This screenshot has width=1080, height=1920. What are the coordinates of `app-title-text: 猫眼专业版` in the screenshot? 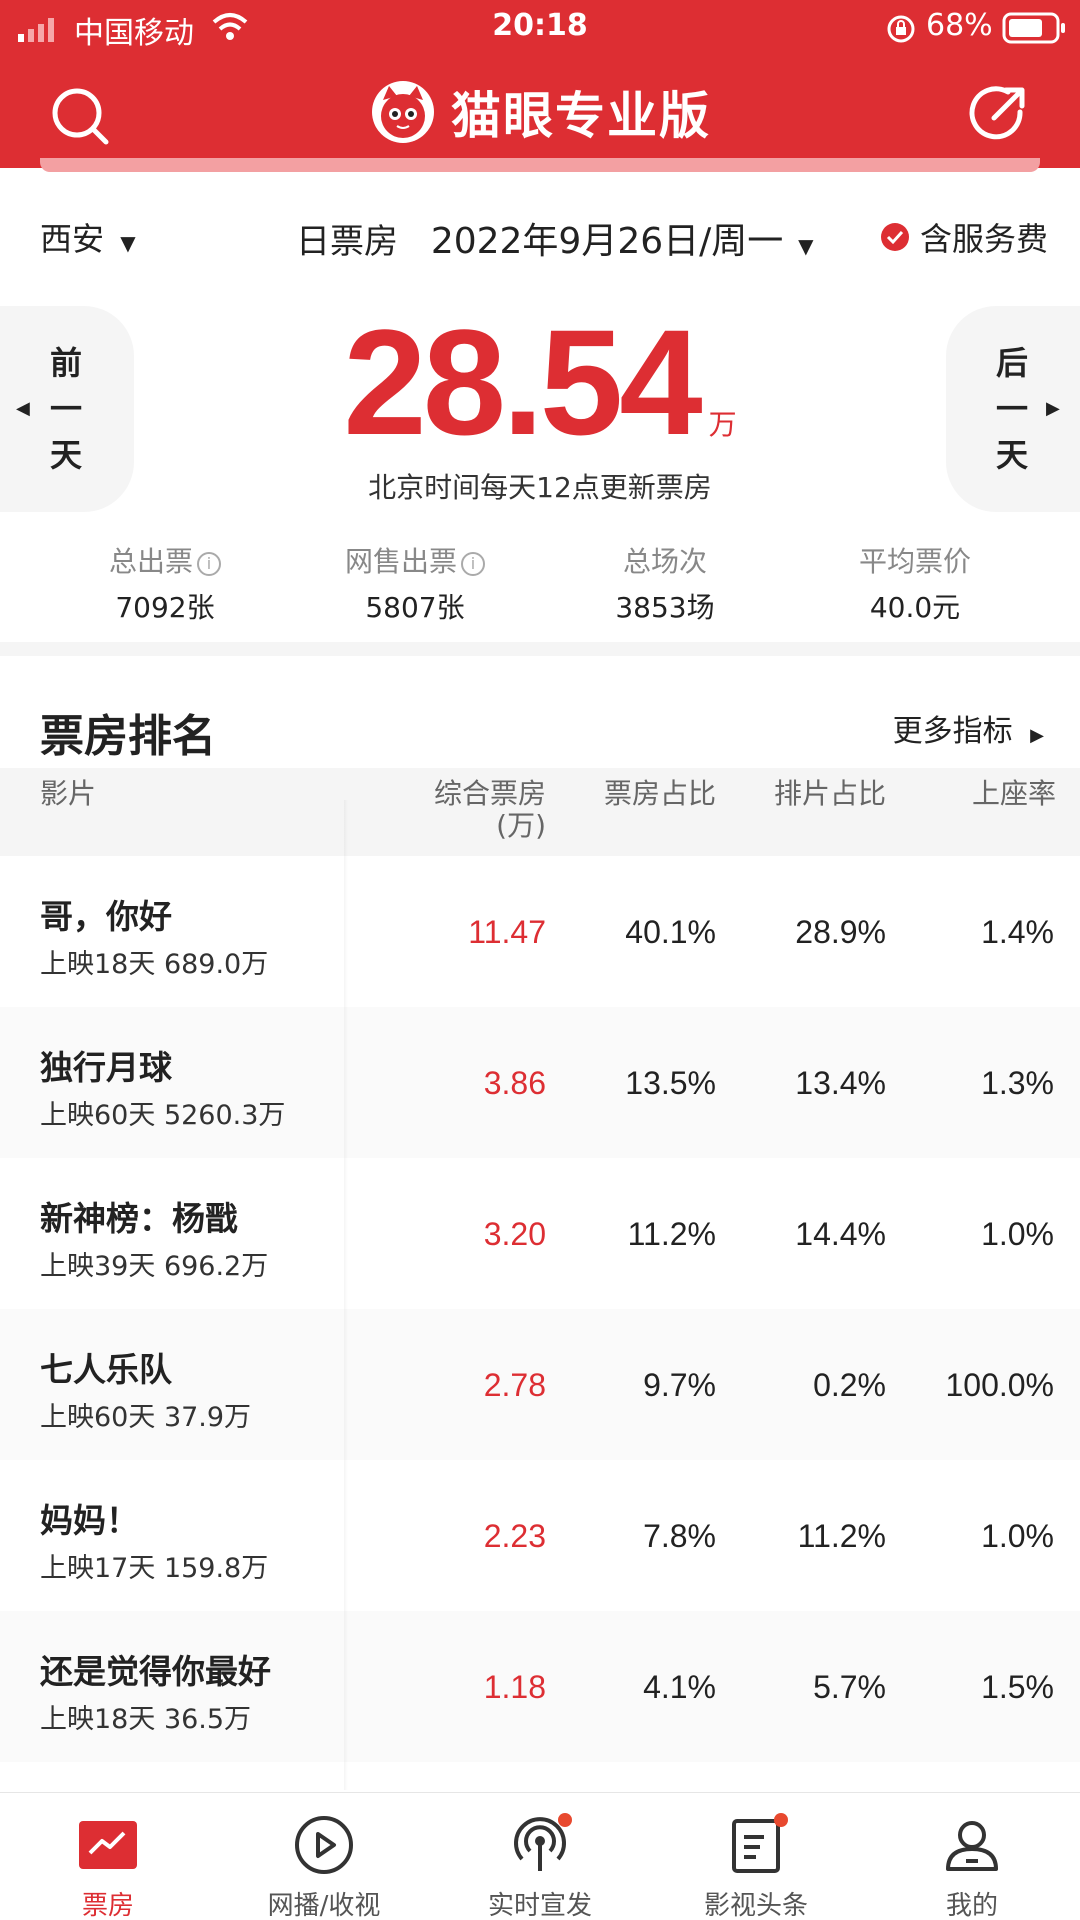 It's located at (581, 116).